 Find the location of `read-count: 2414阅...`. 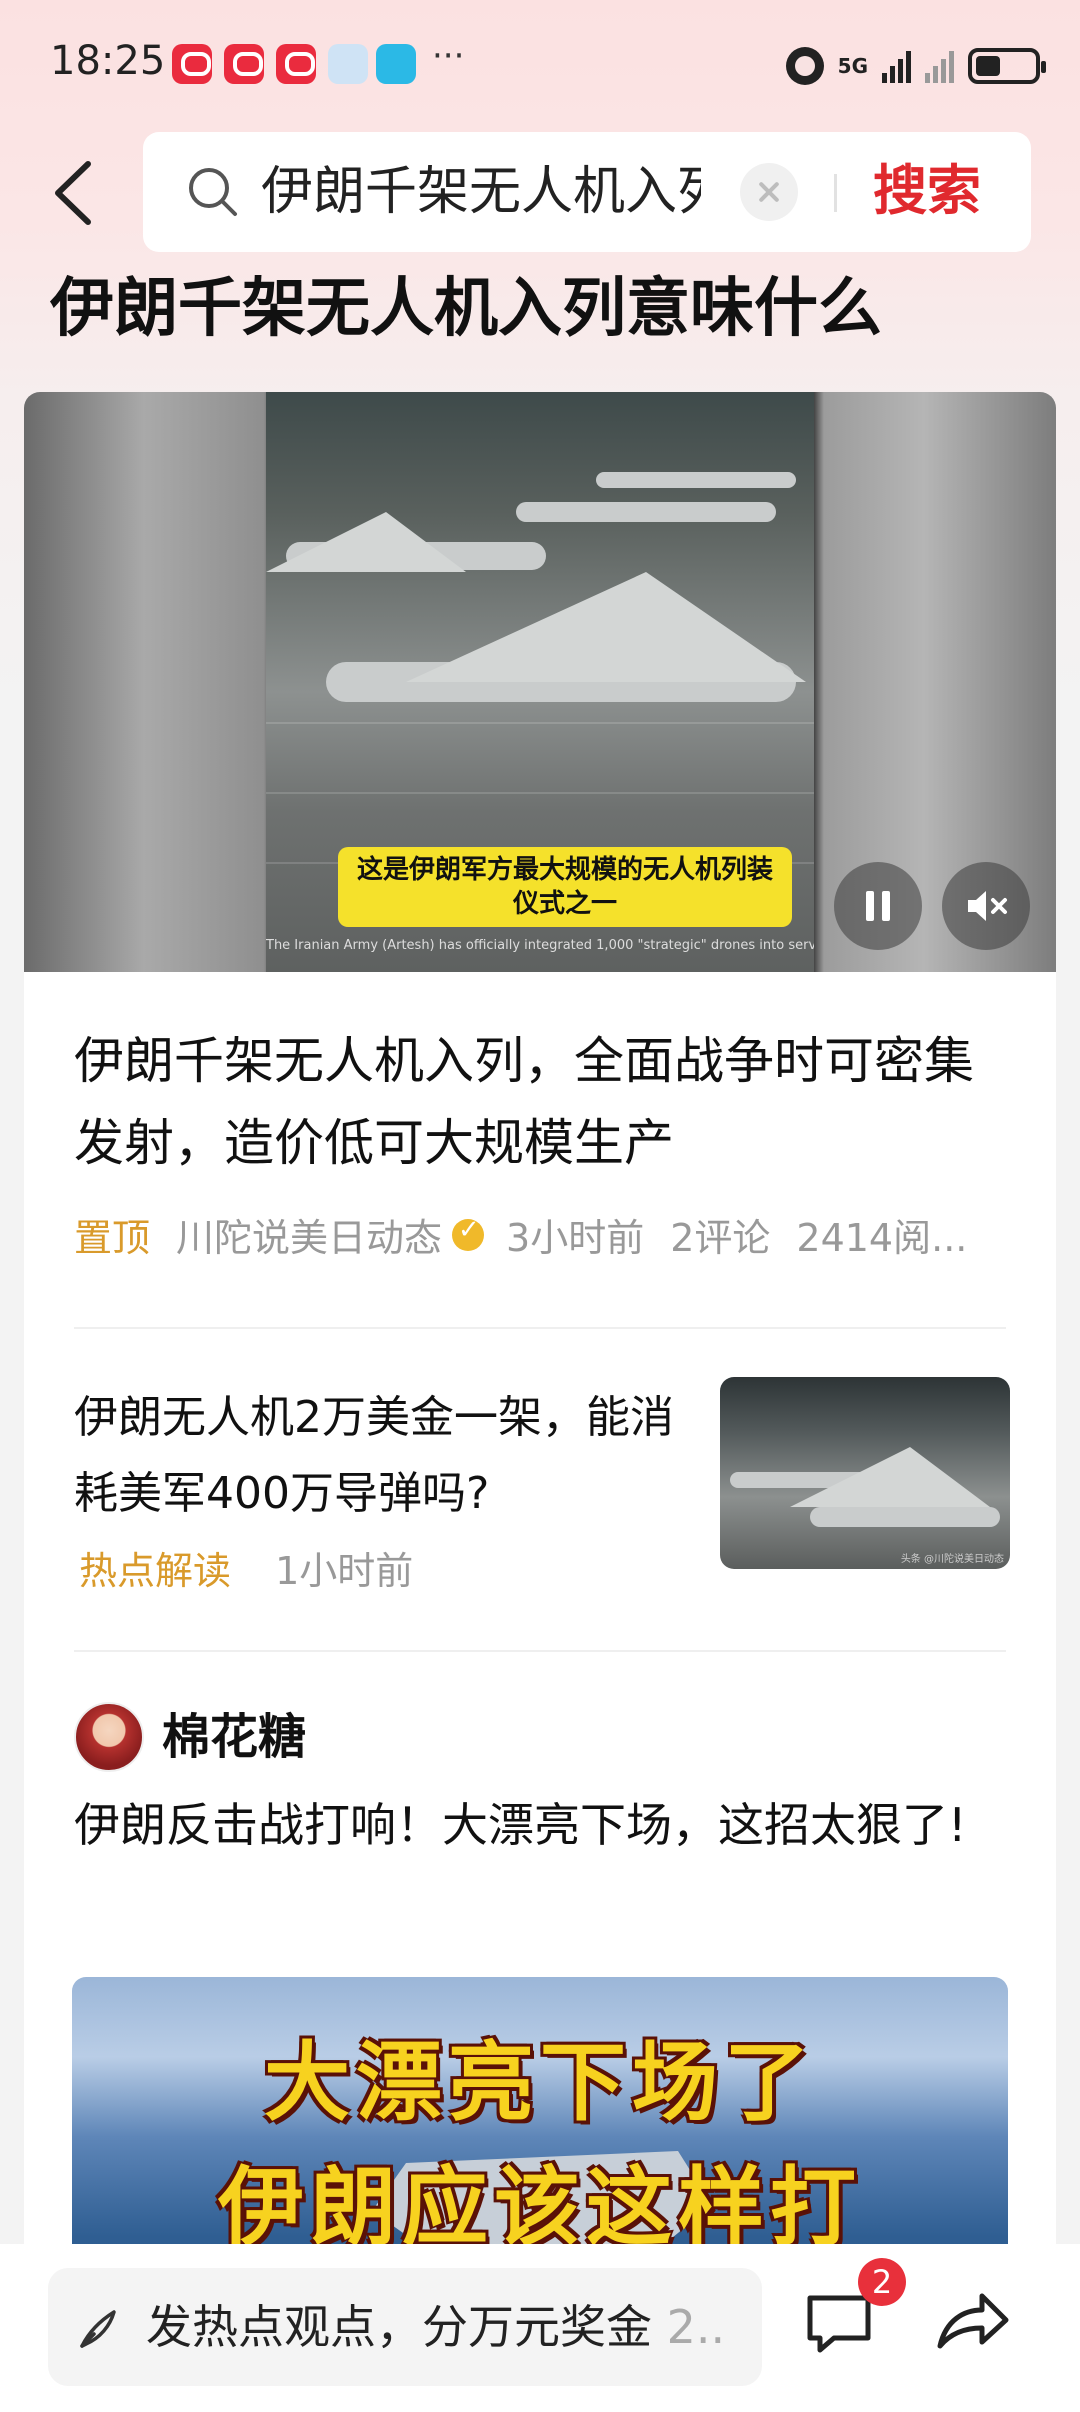

read-count: 2414阅... is located at coordinates (882, 1238).